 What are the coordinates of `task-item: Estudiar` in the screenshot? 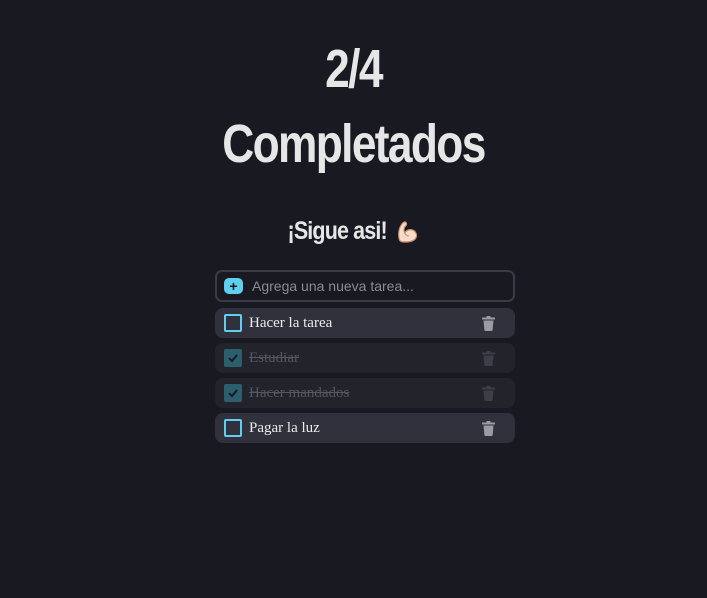 It's located at (365, 358).